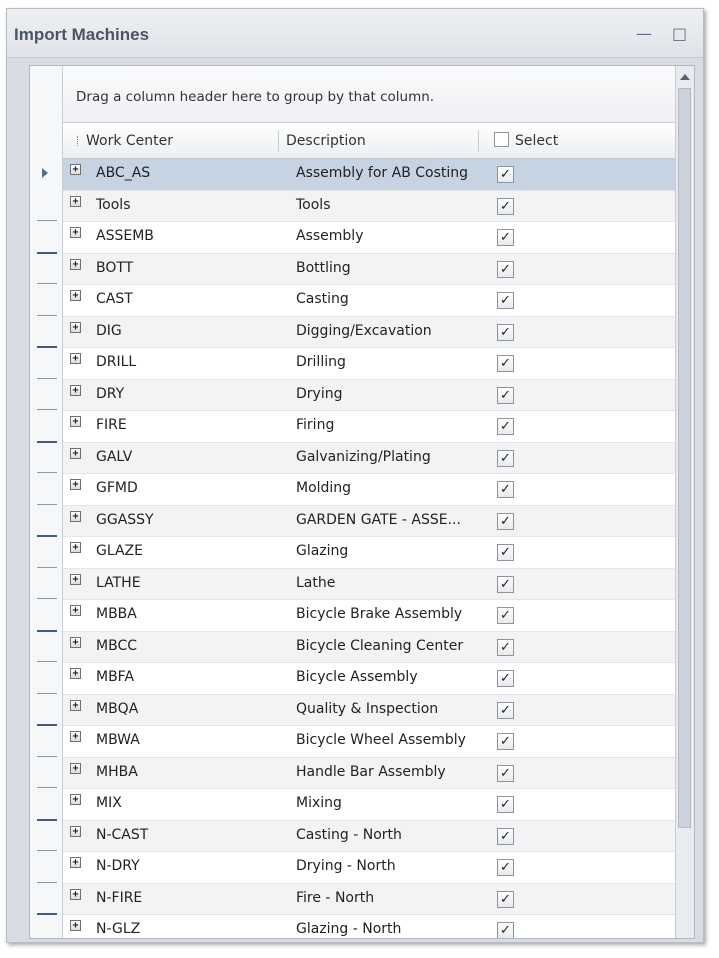 This screenshot has width=719, height=958. What do you see at coordinates (378, 647) in the screenshot?
I see `table-row: + MBCC Bicycle Cleaning Center ✓` at bounding box center [378, 647].